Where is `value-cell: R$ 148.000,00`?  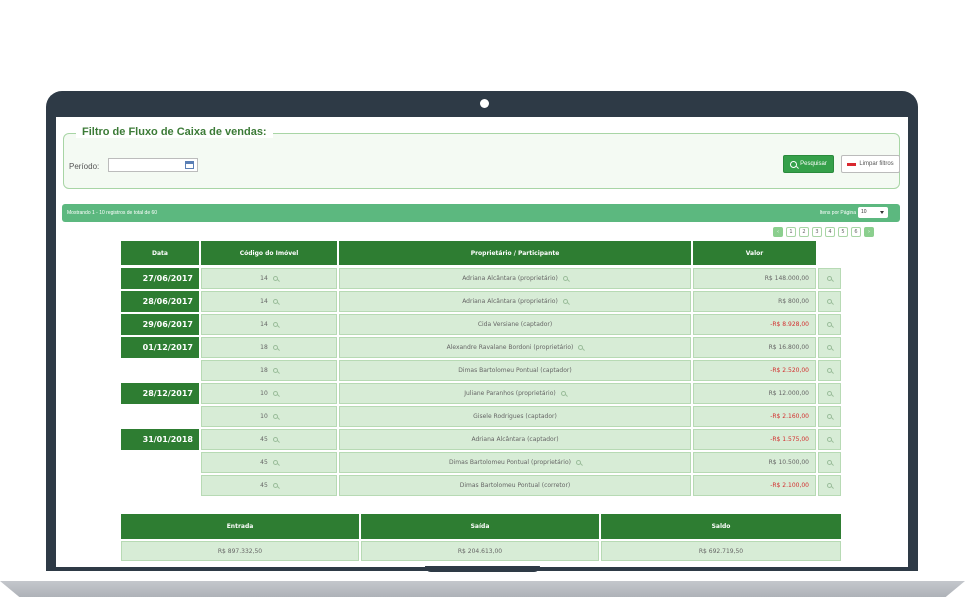 value-cell: R$ 148.000,00 is located at coordinates (754, 278).